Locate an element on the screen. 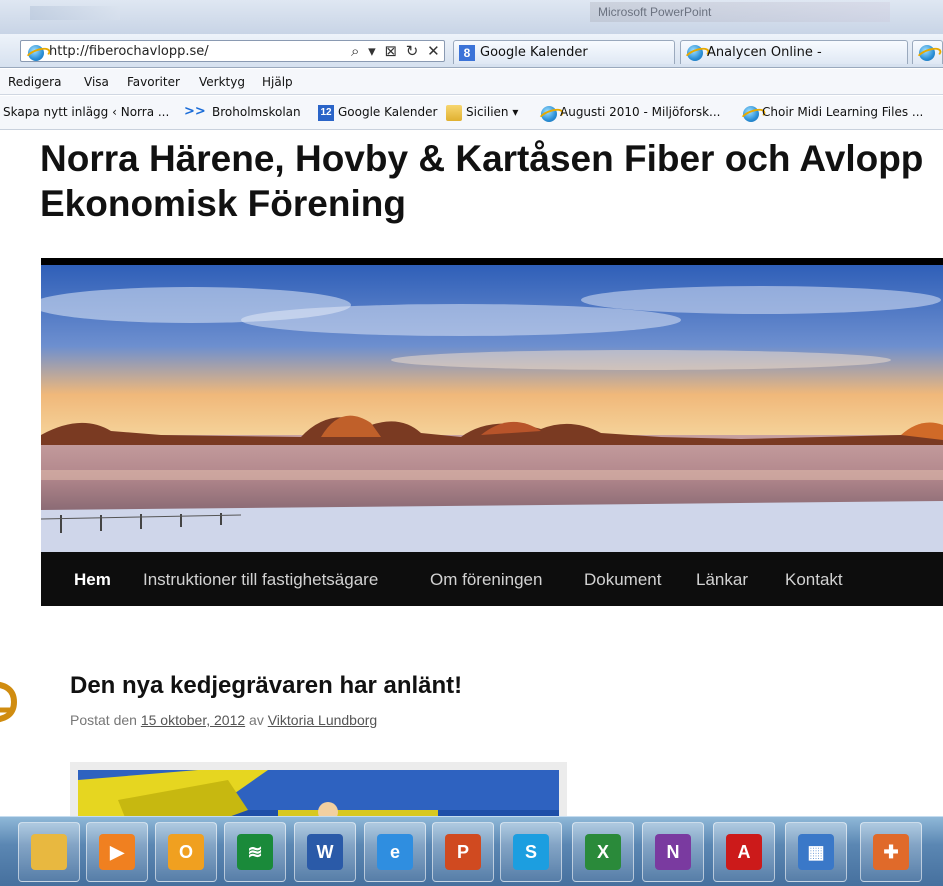  calendar-12-icon: 12 is located at coordinates (326, 113).